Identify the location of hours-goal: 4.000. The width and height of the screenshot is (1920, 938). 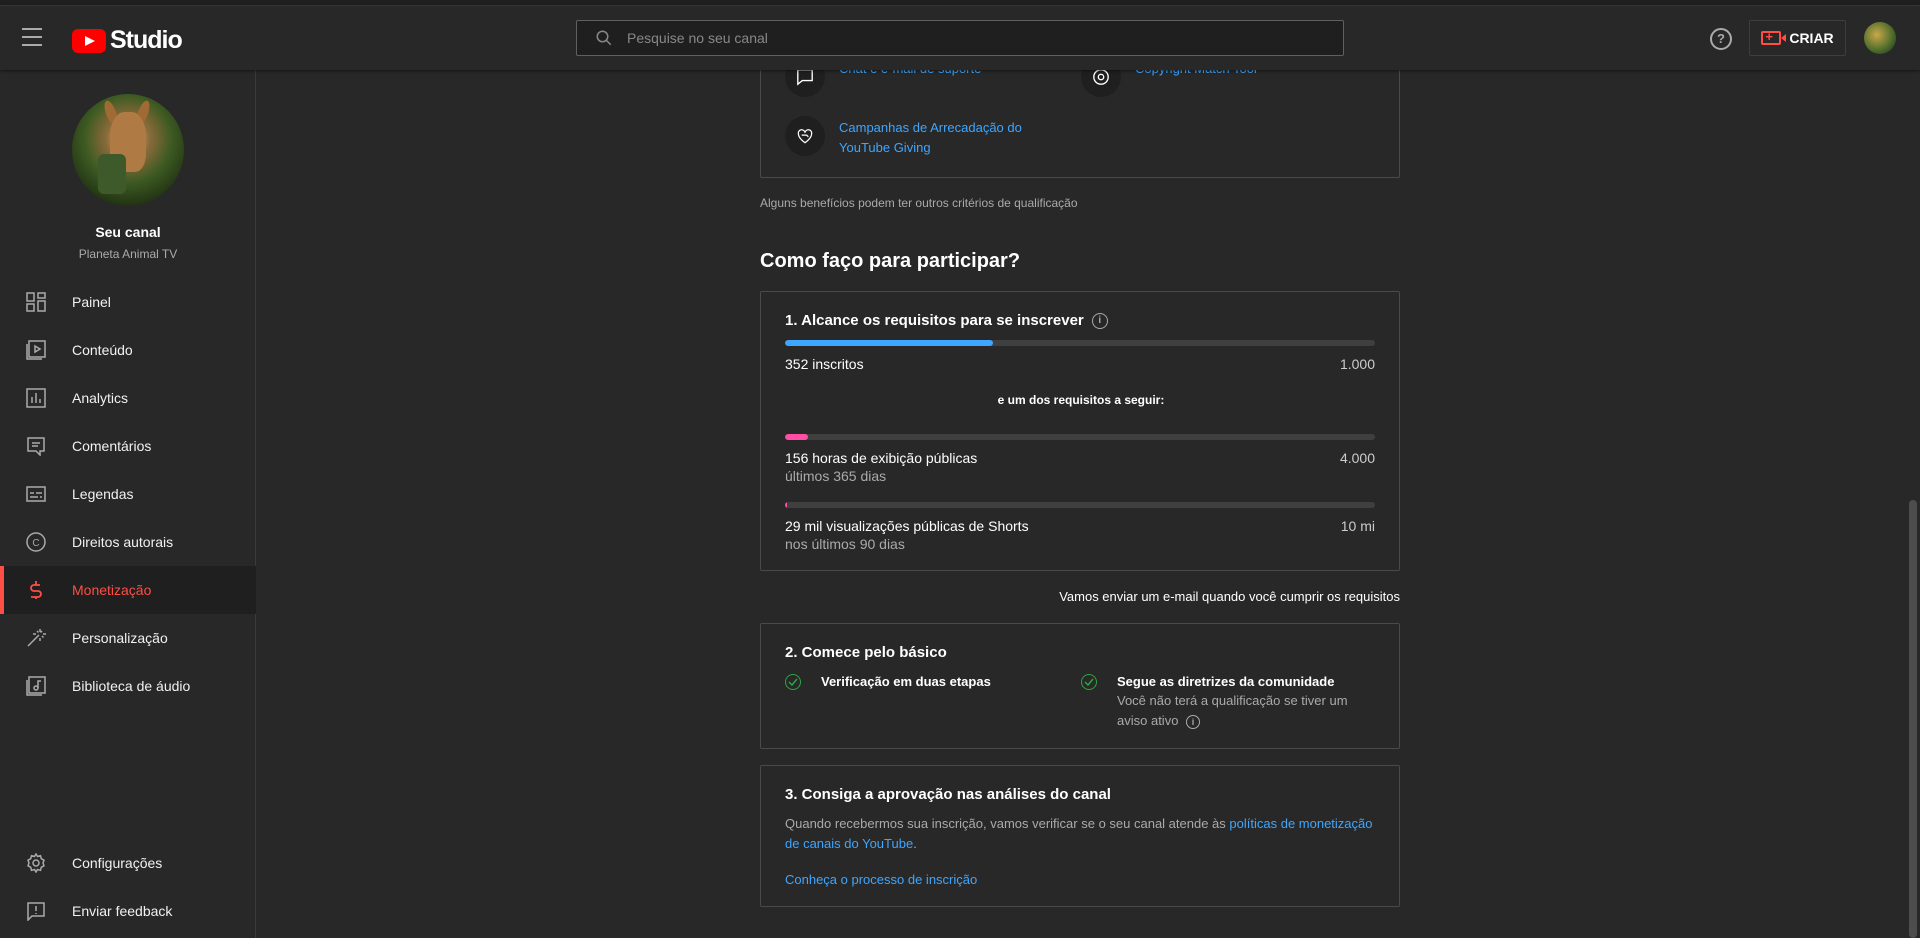
(1357, 458).